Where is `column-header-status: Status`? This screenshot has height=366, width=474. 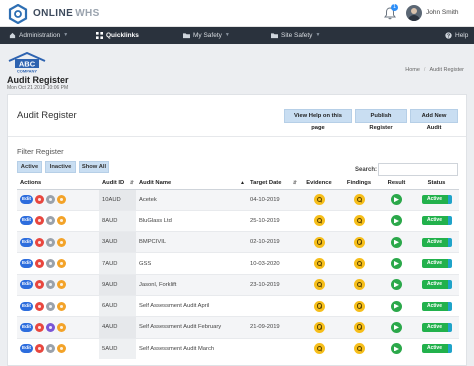
column-header-status: Status is located at coordinates (436, 184).